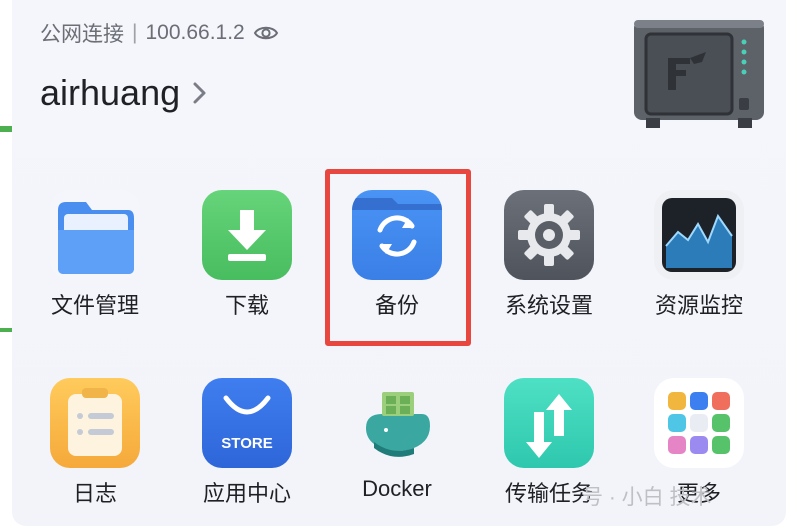  Describe the element at coordinates (110, 92) in the screenshot. I see `username: airhuang` at that location.